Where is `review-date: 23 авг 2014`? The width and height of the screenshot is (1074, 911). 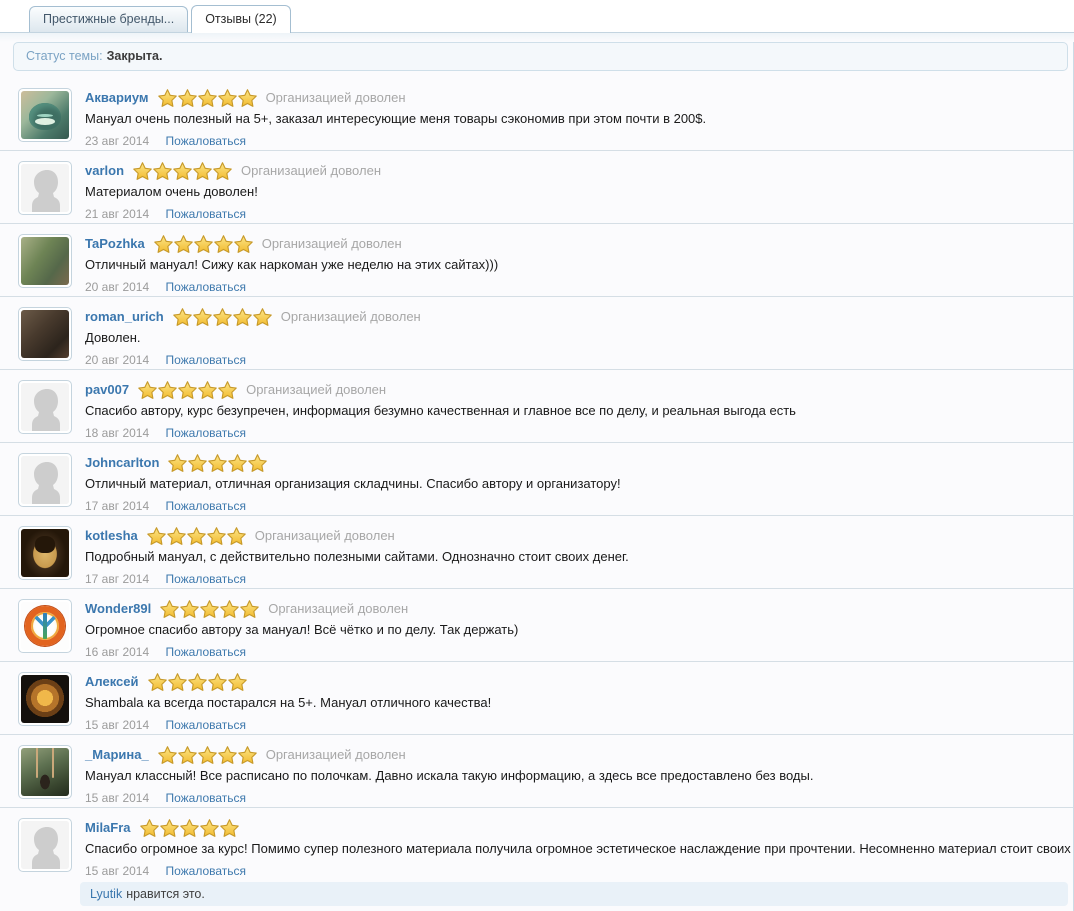
review-date: 23 авг 2014 is located at coordinates (117, 141).